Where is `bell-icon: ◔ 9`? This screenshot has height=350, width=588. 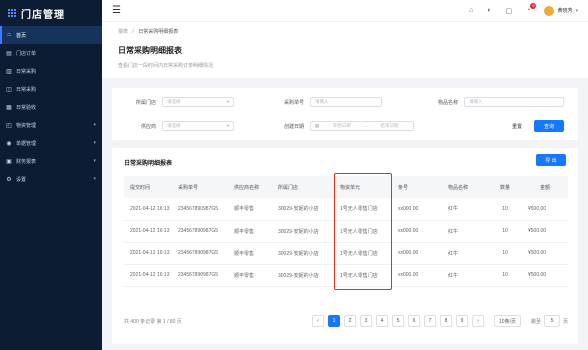
bell-icon: ◔ 9 is located at coordinates (531, 8).